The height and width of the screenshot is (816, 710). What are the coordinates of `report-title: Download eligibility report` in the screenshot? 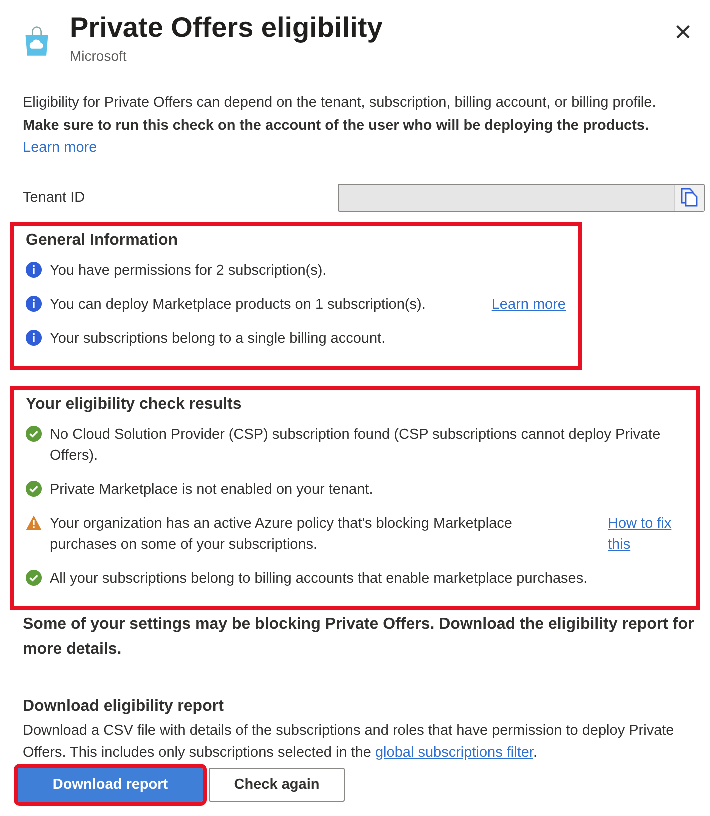 It's located at (124, 707).